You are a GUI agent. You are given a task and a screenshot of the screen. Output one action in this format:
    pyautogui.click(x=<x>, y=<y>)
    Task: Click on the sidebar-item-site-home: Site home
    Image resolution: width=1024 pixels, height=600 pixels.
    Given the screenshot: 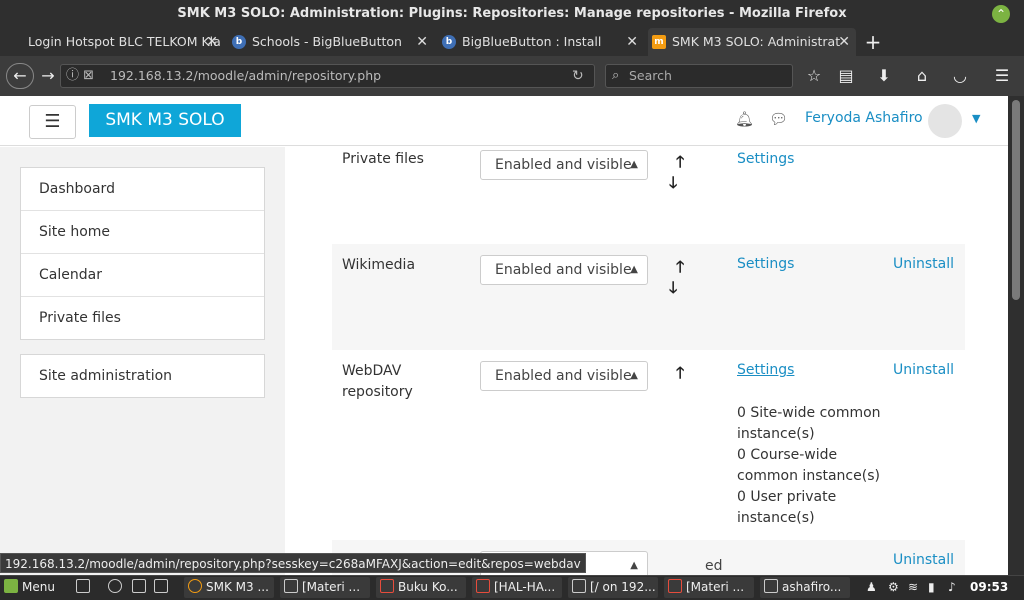 What is the action you would take?
    pyautogui.click(x=142, y=232)
    